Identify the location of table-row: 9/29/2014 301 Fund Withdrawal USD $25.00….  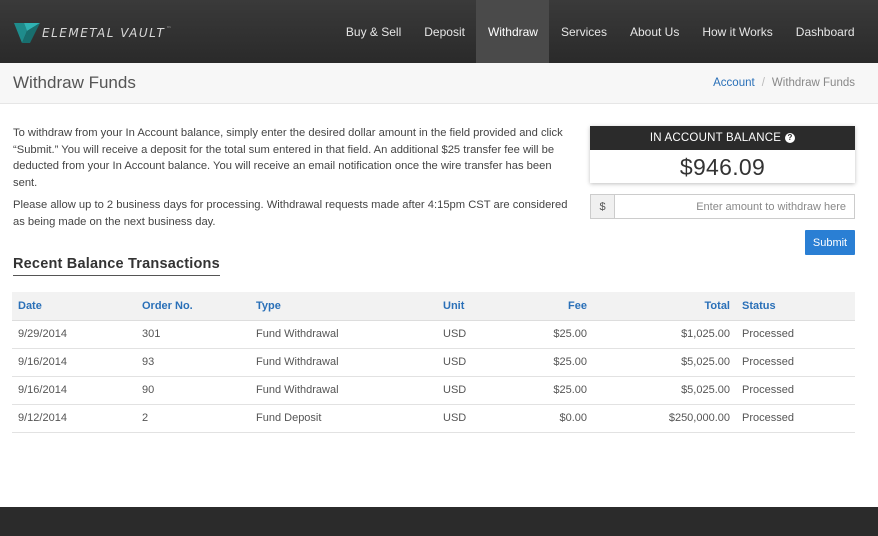
(433, 334).